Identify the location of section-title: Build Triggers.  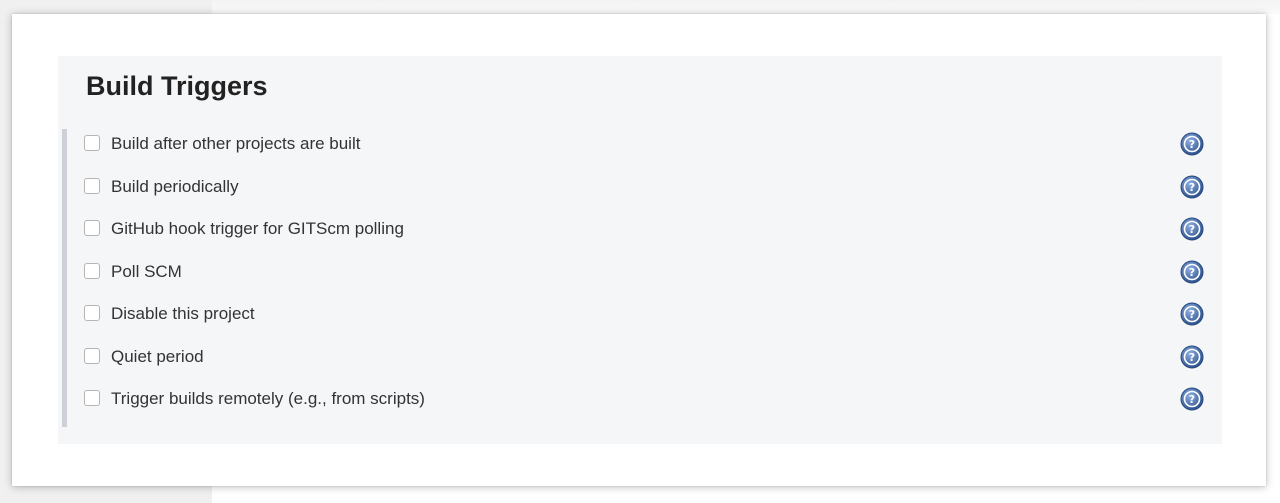
(177, 86).